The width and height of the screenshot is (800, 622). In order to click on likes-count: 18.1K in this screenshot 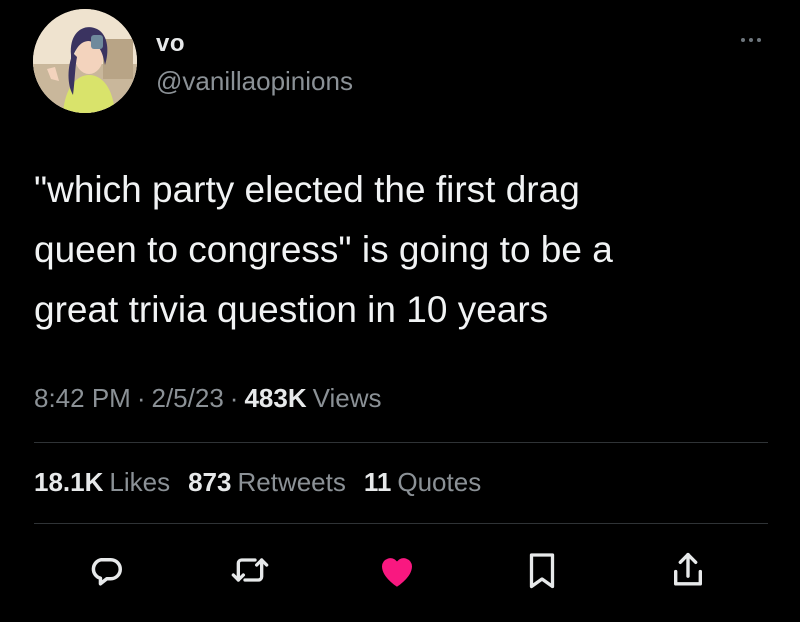, I will do `click(69, 482)`.